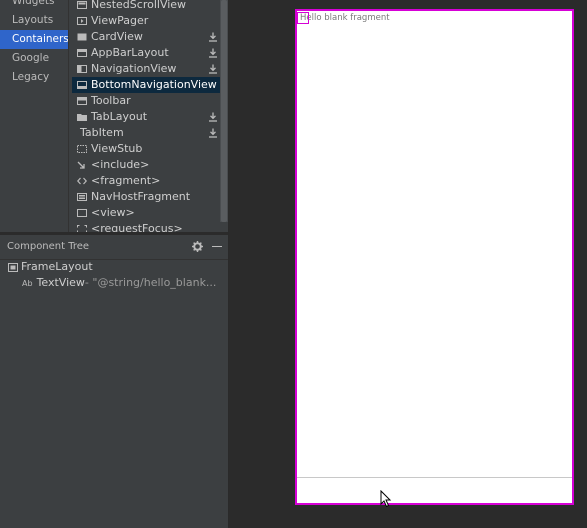 This screenshot has width=587, height=528. I want to click on palette-divider, so click(68, 116).